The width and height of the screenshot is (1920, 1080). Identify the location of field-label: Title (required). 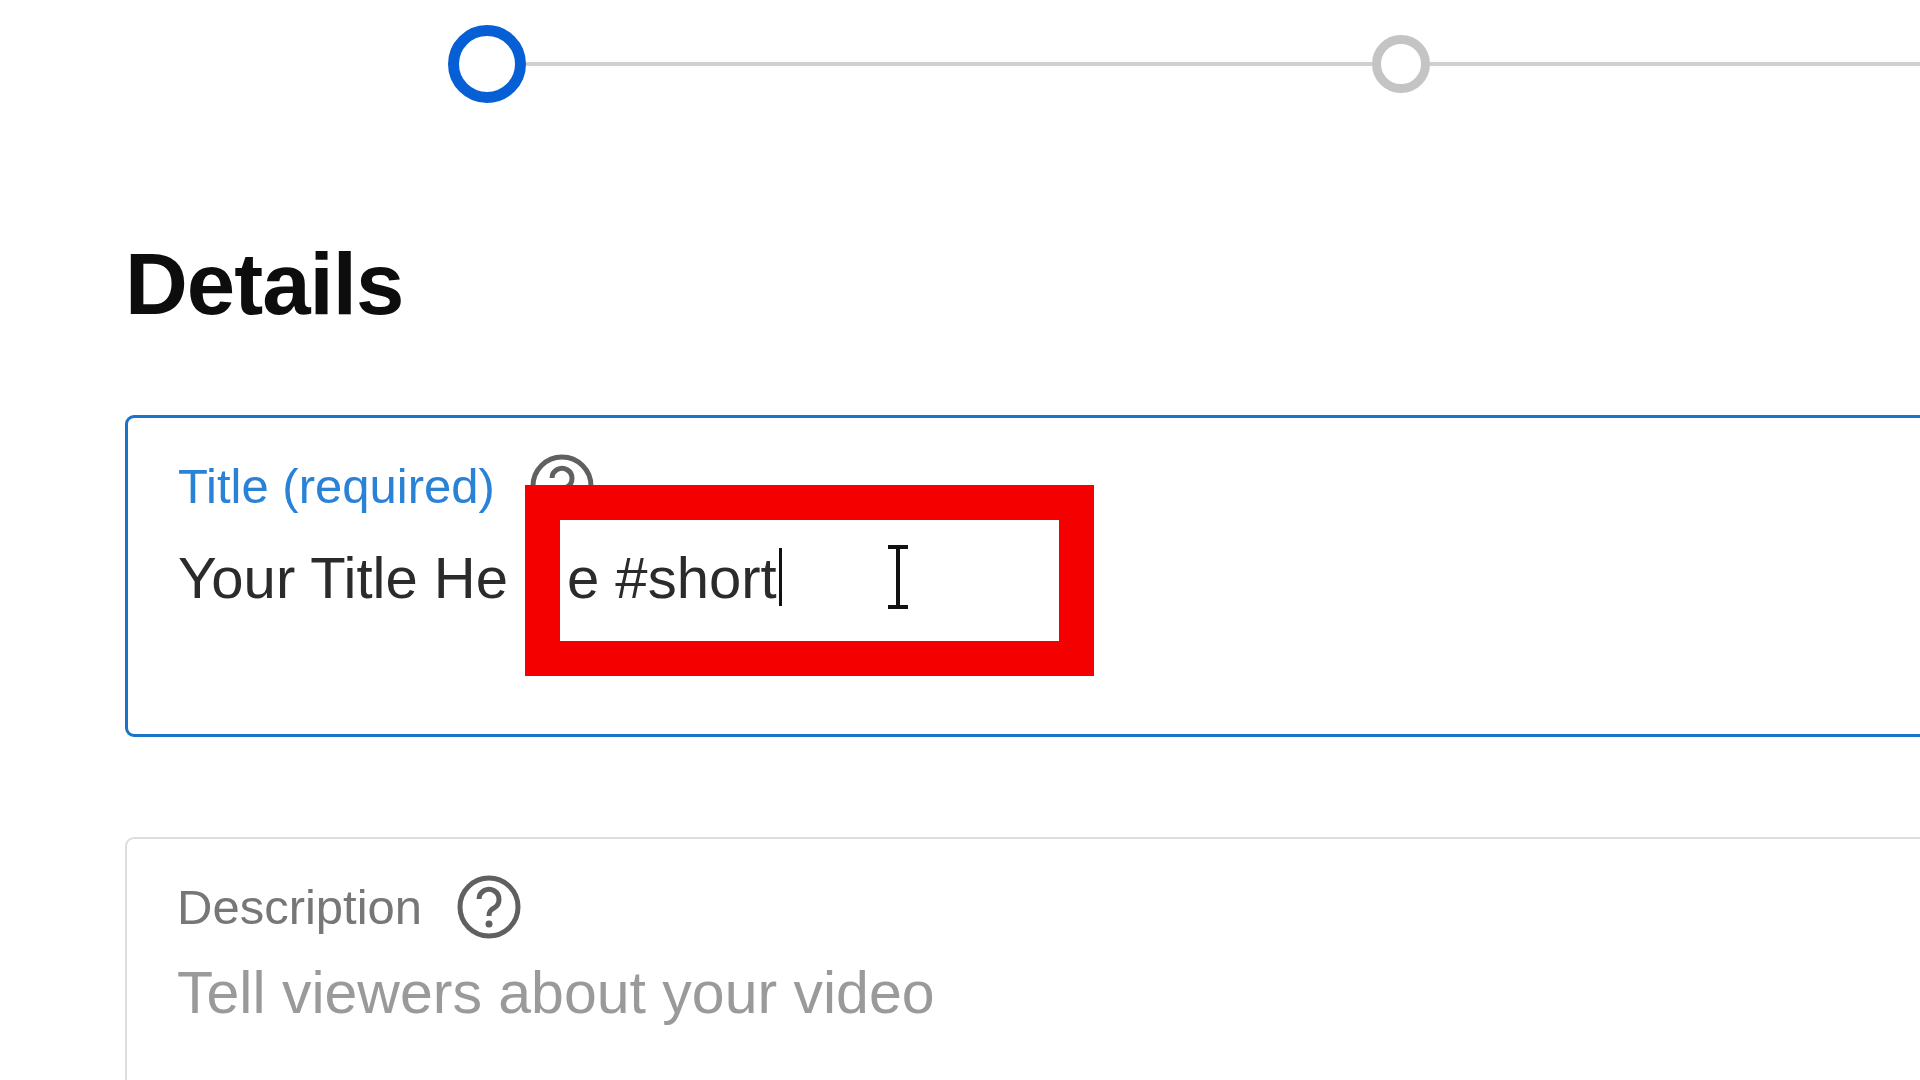
(336, 486).